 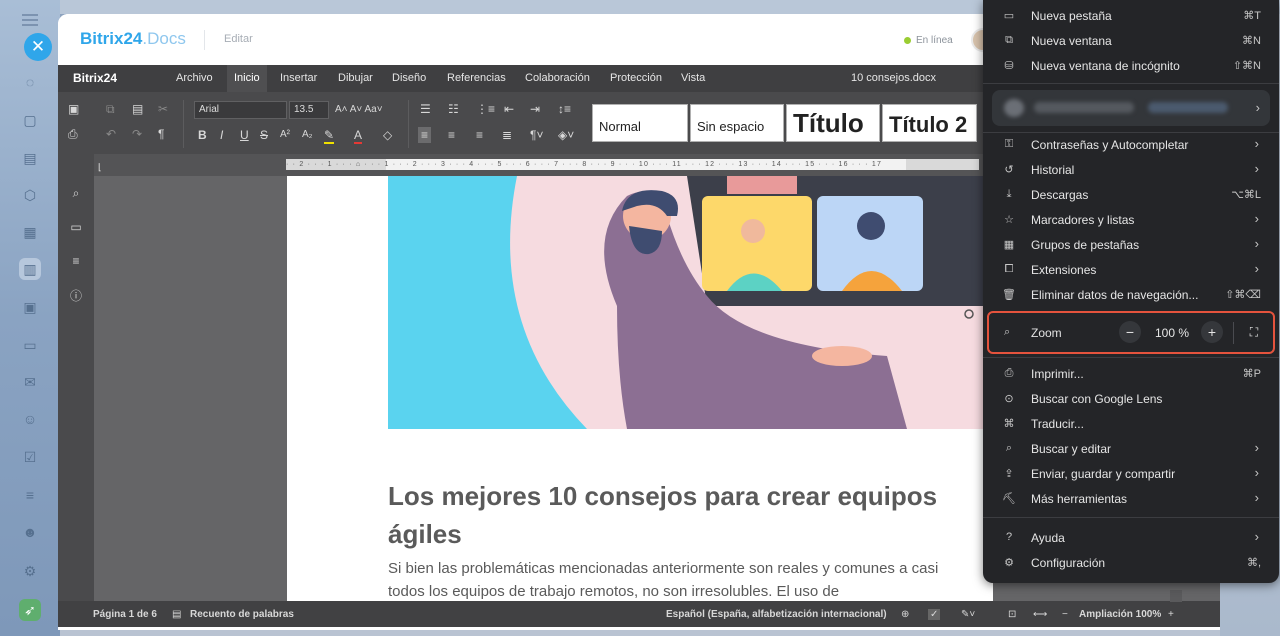 What do you see at coordinates (137, 134) in the screenshot?
I see `redo-icon: ↷` at bounding box center [137, 134].